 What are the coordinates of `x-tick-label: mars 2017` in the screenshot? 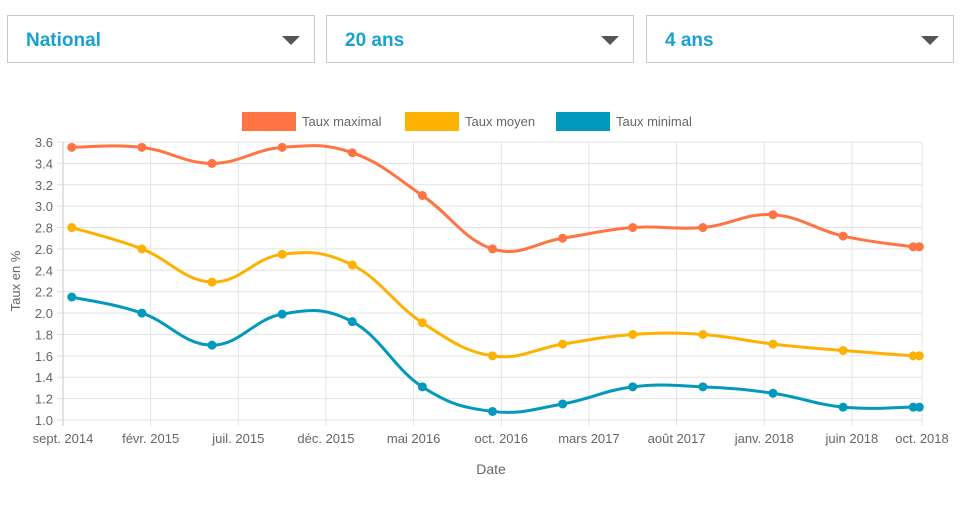 It's located at (588, 438).